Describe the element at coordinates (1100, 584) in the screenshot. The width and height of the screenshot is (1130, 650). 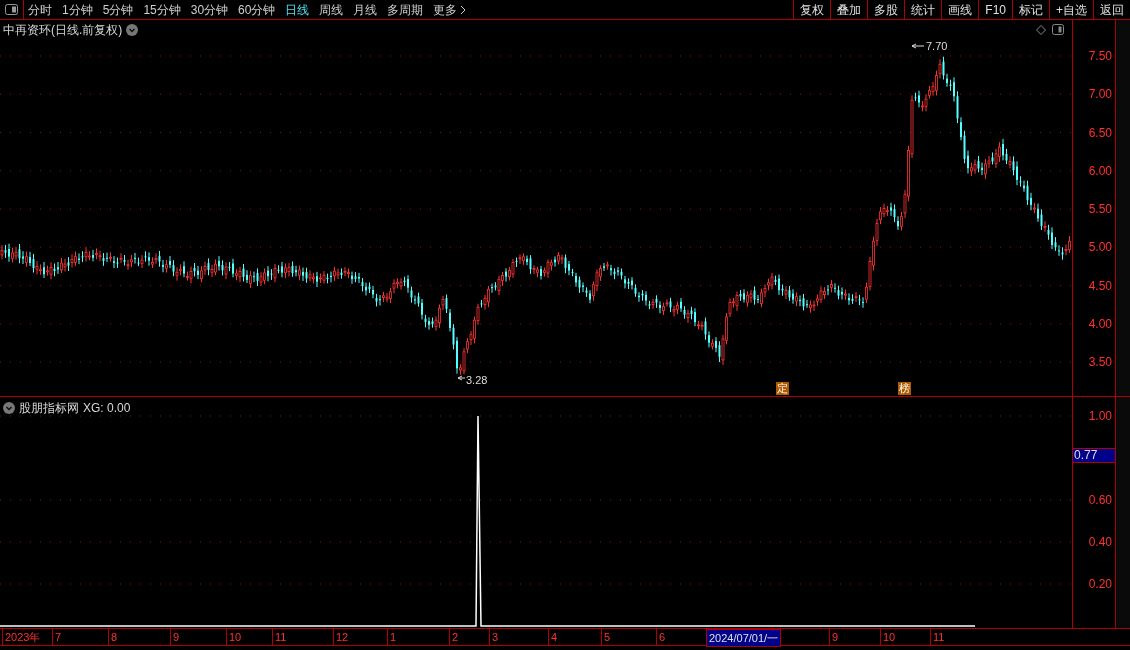
I see `axis-label: 0.20` at that location.